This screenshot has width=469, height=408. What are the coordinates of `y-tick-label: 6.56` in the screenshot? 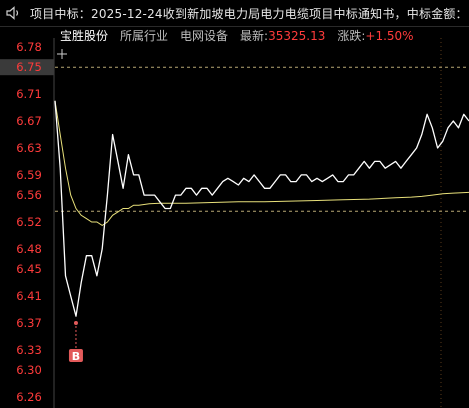 It's located at (29, 195).